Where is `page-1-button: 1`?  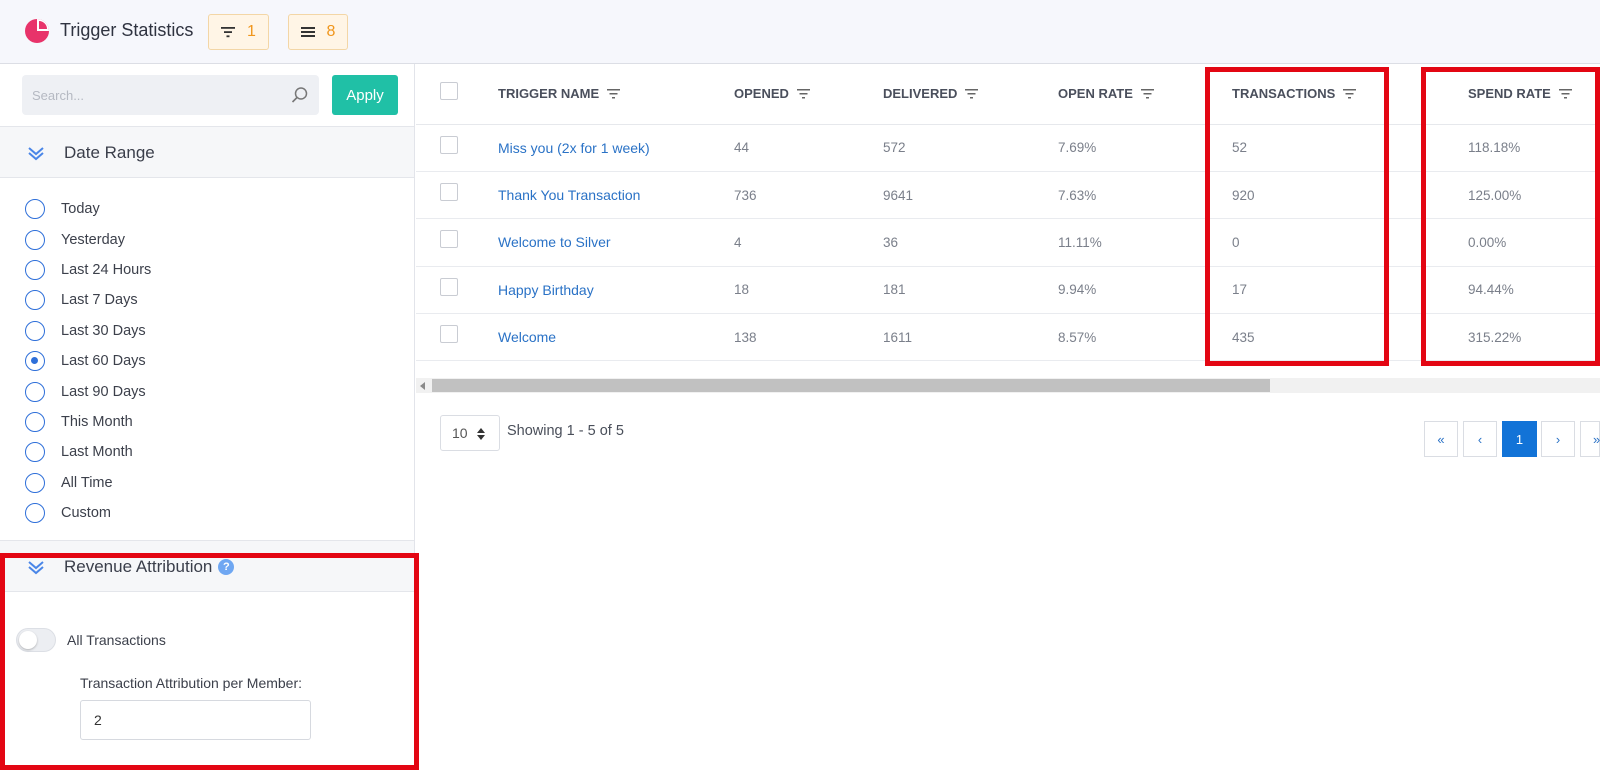
page-1-button: 1 is located at coordinates (1519, 439).